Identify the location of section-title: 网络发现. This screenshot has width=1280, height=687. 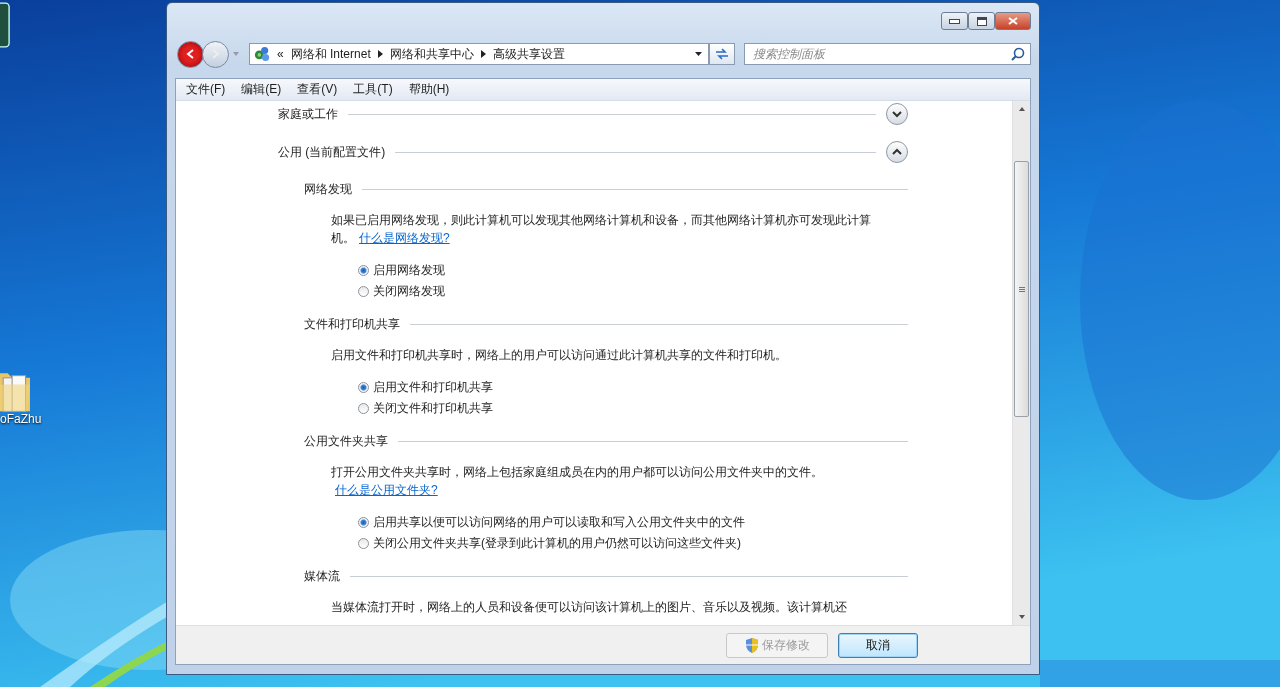
(328, 189).